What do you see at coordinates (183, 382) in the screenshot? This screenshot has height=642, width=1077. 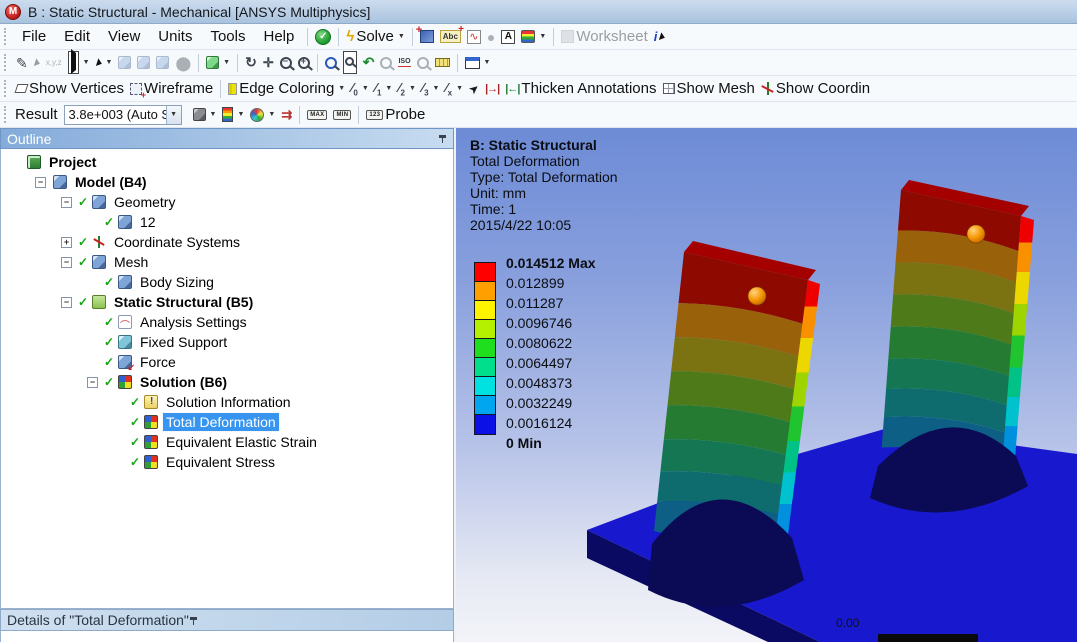 I see `tree-item-label: Solution (B6)` at bounding box center [183, 382].